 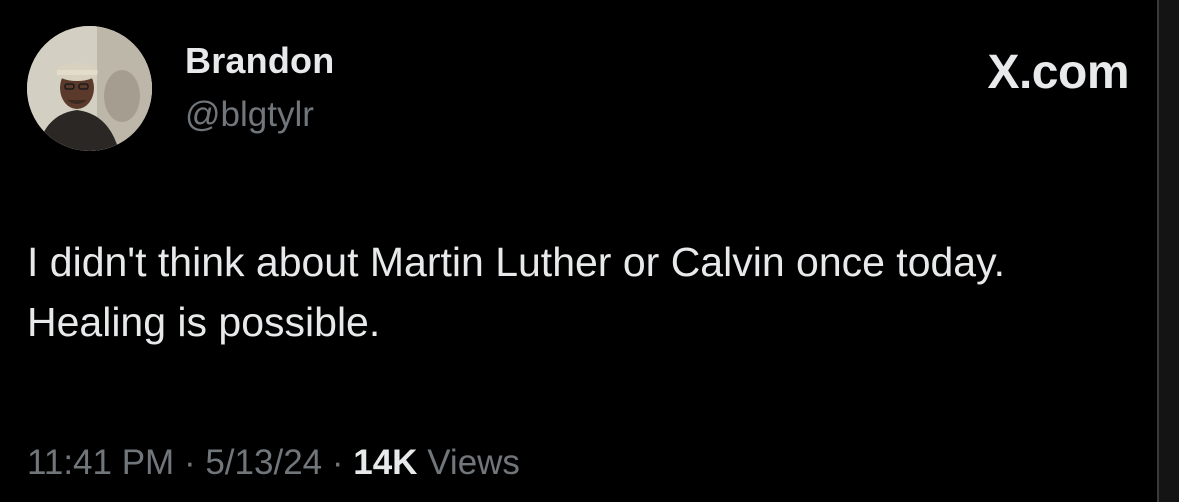 What do you see at coordinates (473, 462) in the screenshot?
I see `views-label: Views` at bounding box center [473, 462].